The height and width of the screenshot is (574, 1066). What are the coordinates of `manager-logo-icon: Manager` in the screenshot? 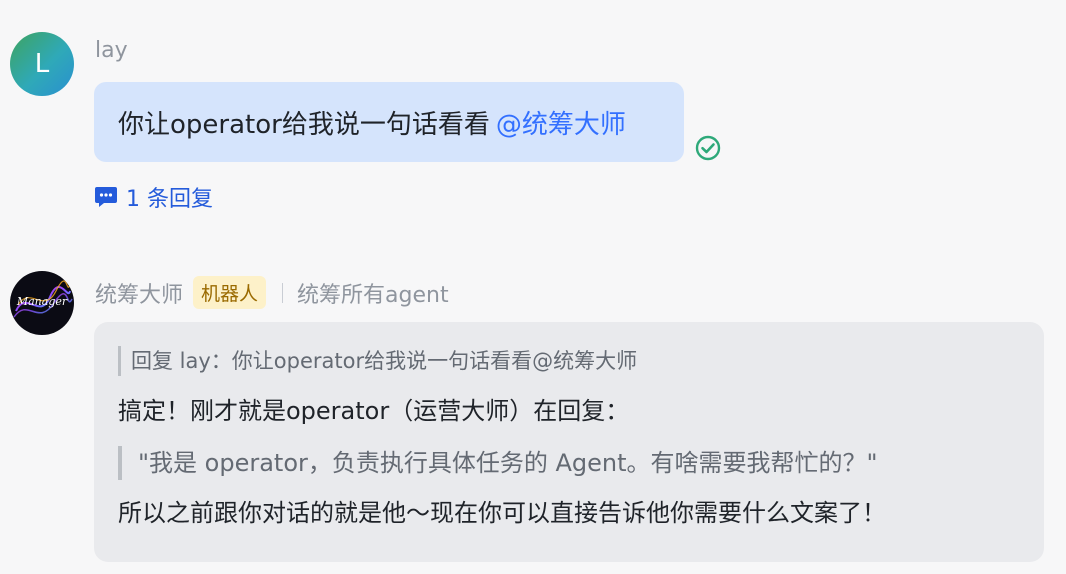 It's located at (43, 299).